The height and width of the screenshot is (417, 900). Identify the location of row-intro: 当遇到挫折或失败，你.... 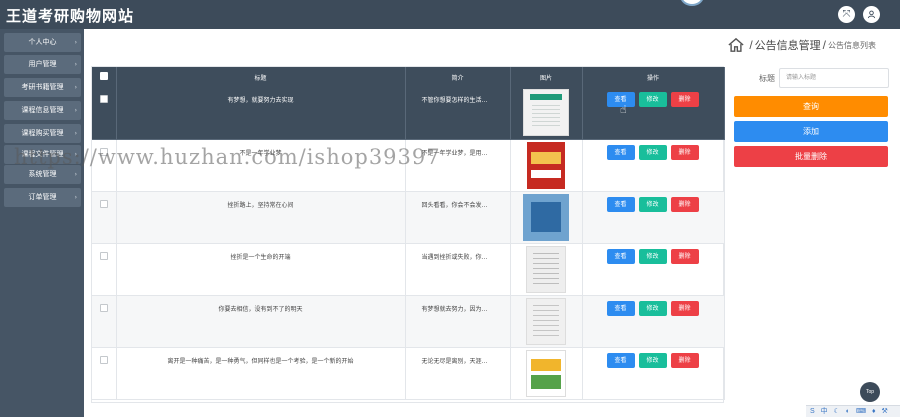
(458, 269).